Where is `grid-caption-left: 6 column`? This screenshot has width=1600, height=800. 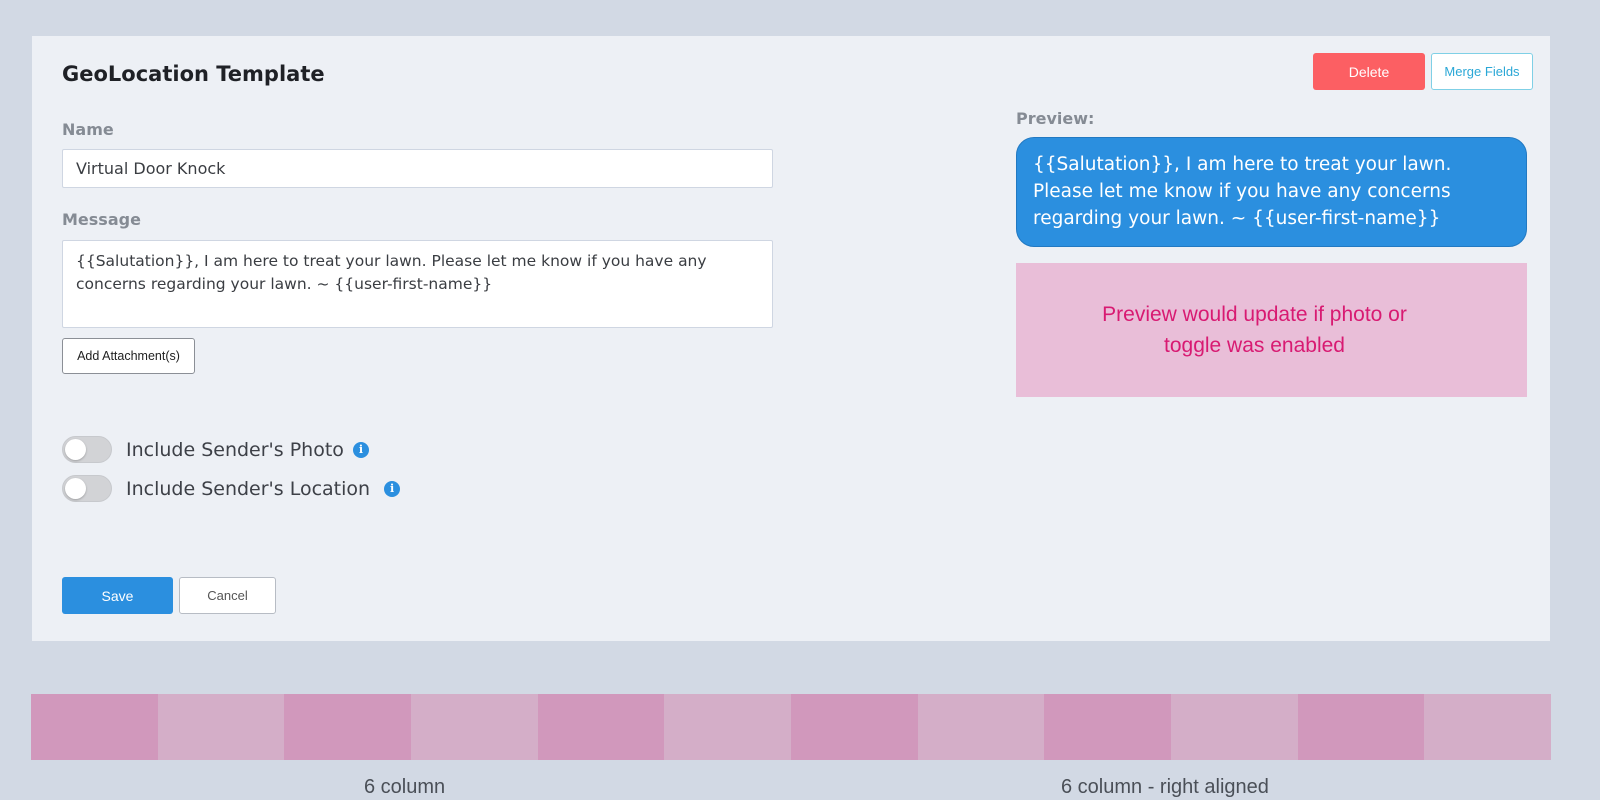
grid-caption-left: 6 column is located at coordinates (405, 787).